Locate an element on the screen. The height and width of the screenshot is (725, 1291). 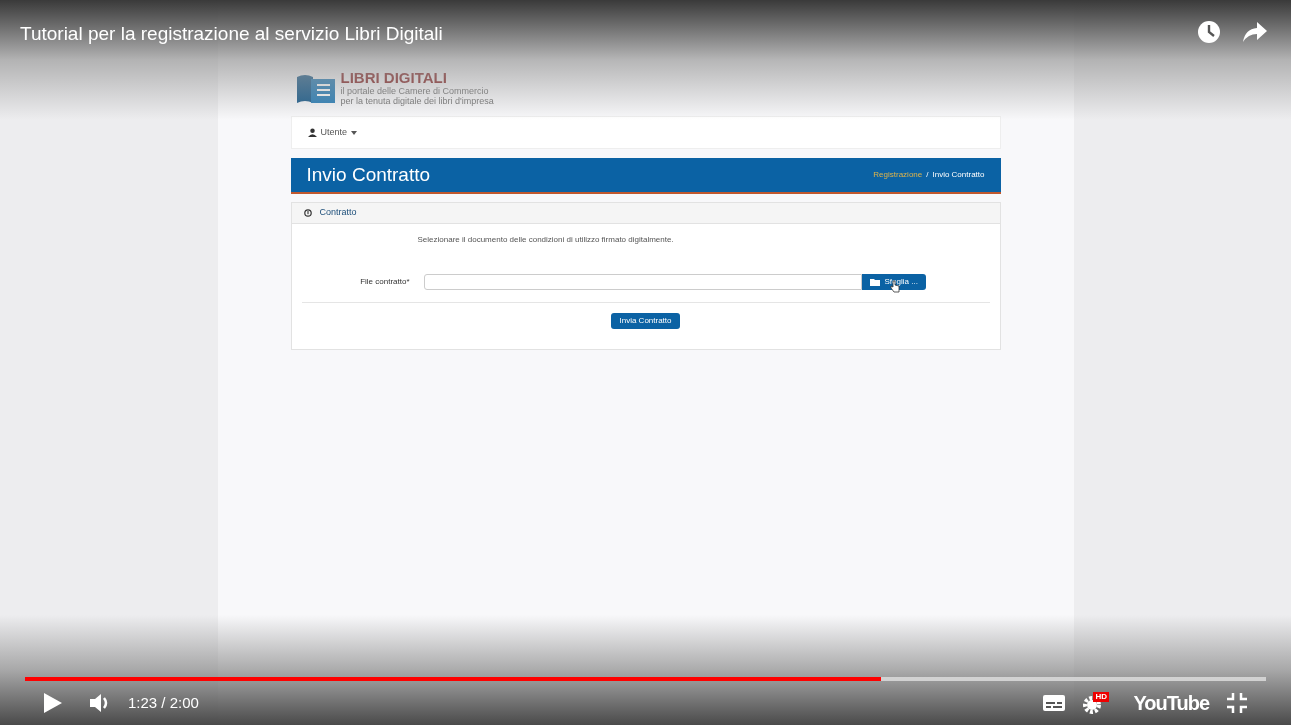
field-label: File contratto* is located at coordinates (384, 282).